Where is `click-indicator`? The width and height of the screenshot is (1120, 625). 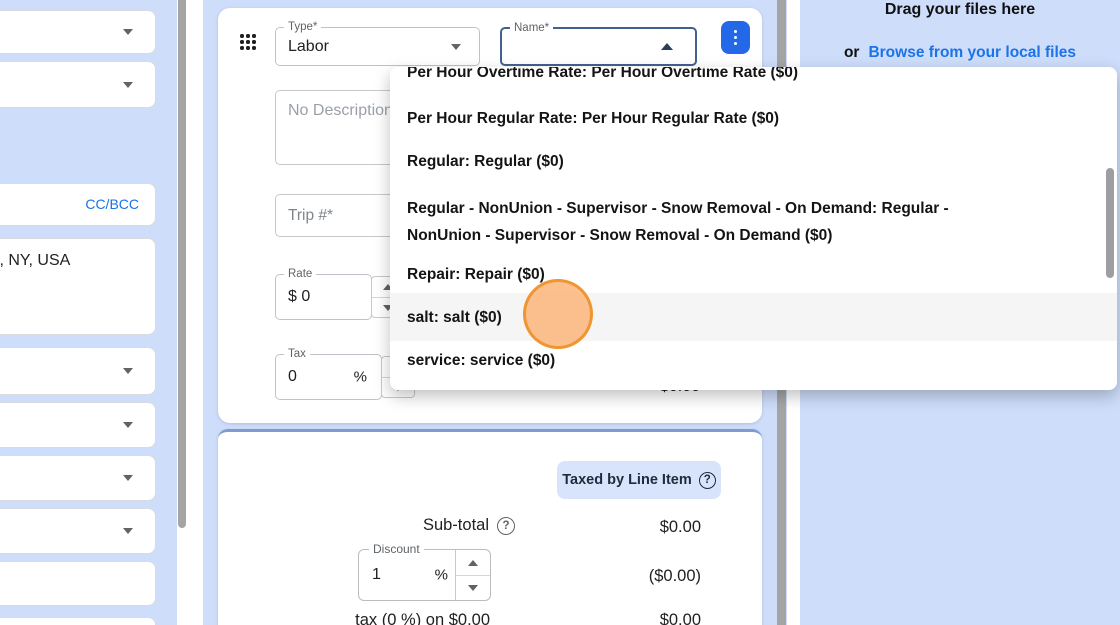 click-indicator is located at coordinates (558, 314).